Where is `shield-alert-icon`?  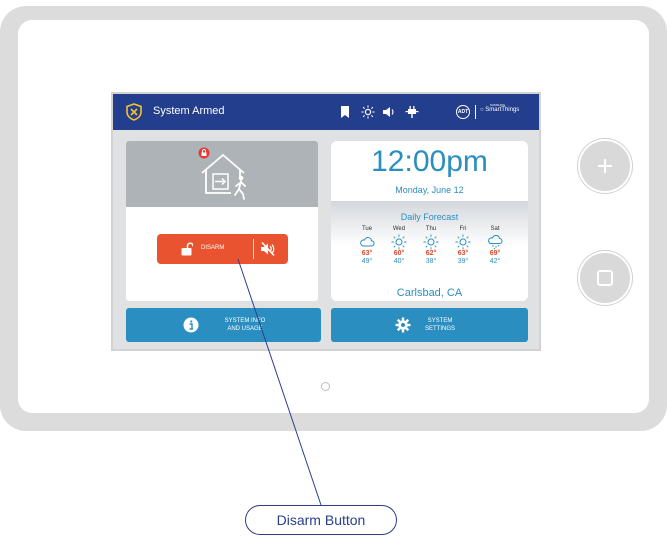 shield-alert-icon is located at coordinates (134, 112).